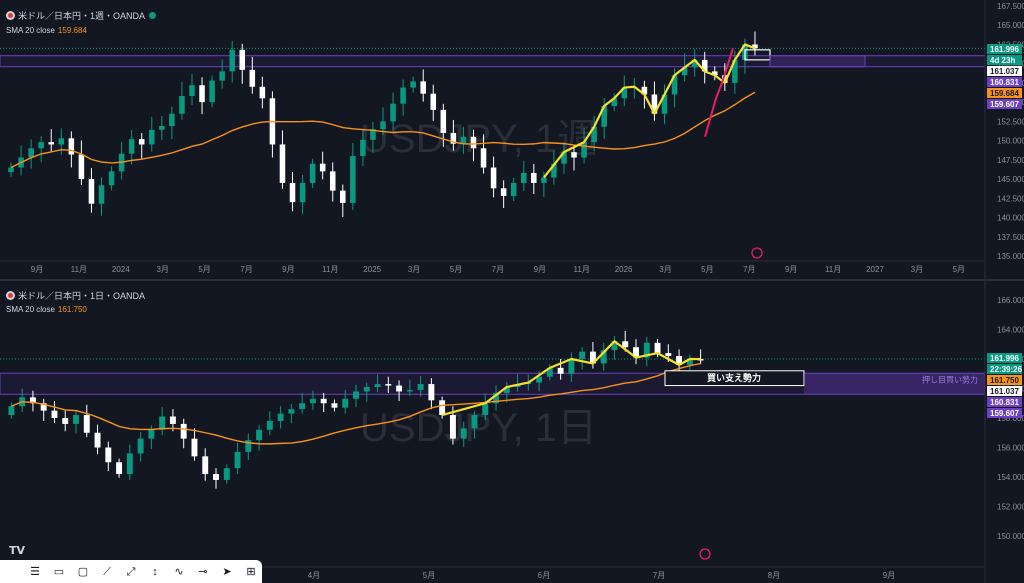  Describe the element at coordinates (227, 572) in the screenshot. I see `cursor-icon: ➤` at that location.